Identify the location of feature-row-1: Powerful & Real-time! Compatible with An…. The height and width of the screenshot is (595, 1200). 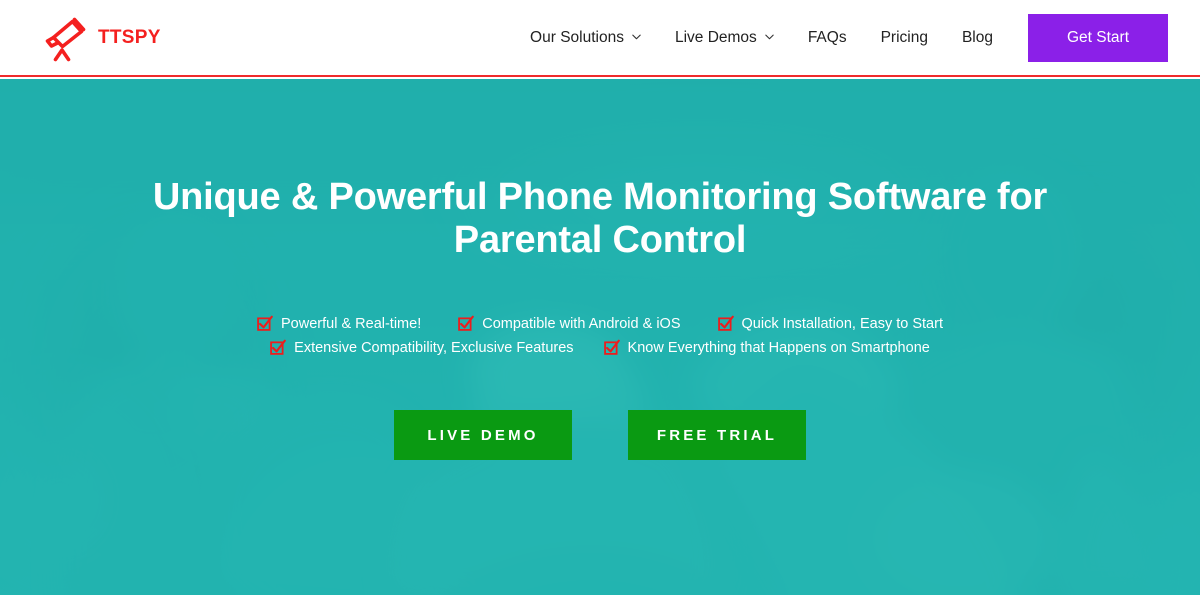
(600, 323).